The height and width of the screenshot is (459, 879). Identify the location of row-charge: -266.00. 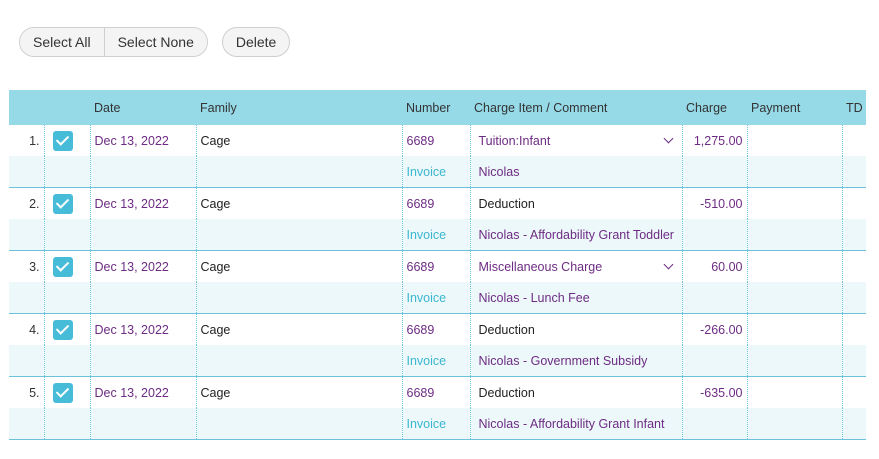
(714, 329).